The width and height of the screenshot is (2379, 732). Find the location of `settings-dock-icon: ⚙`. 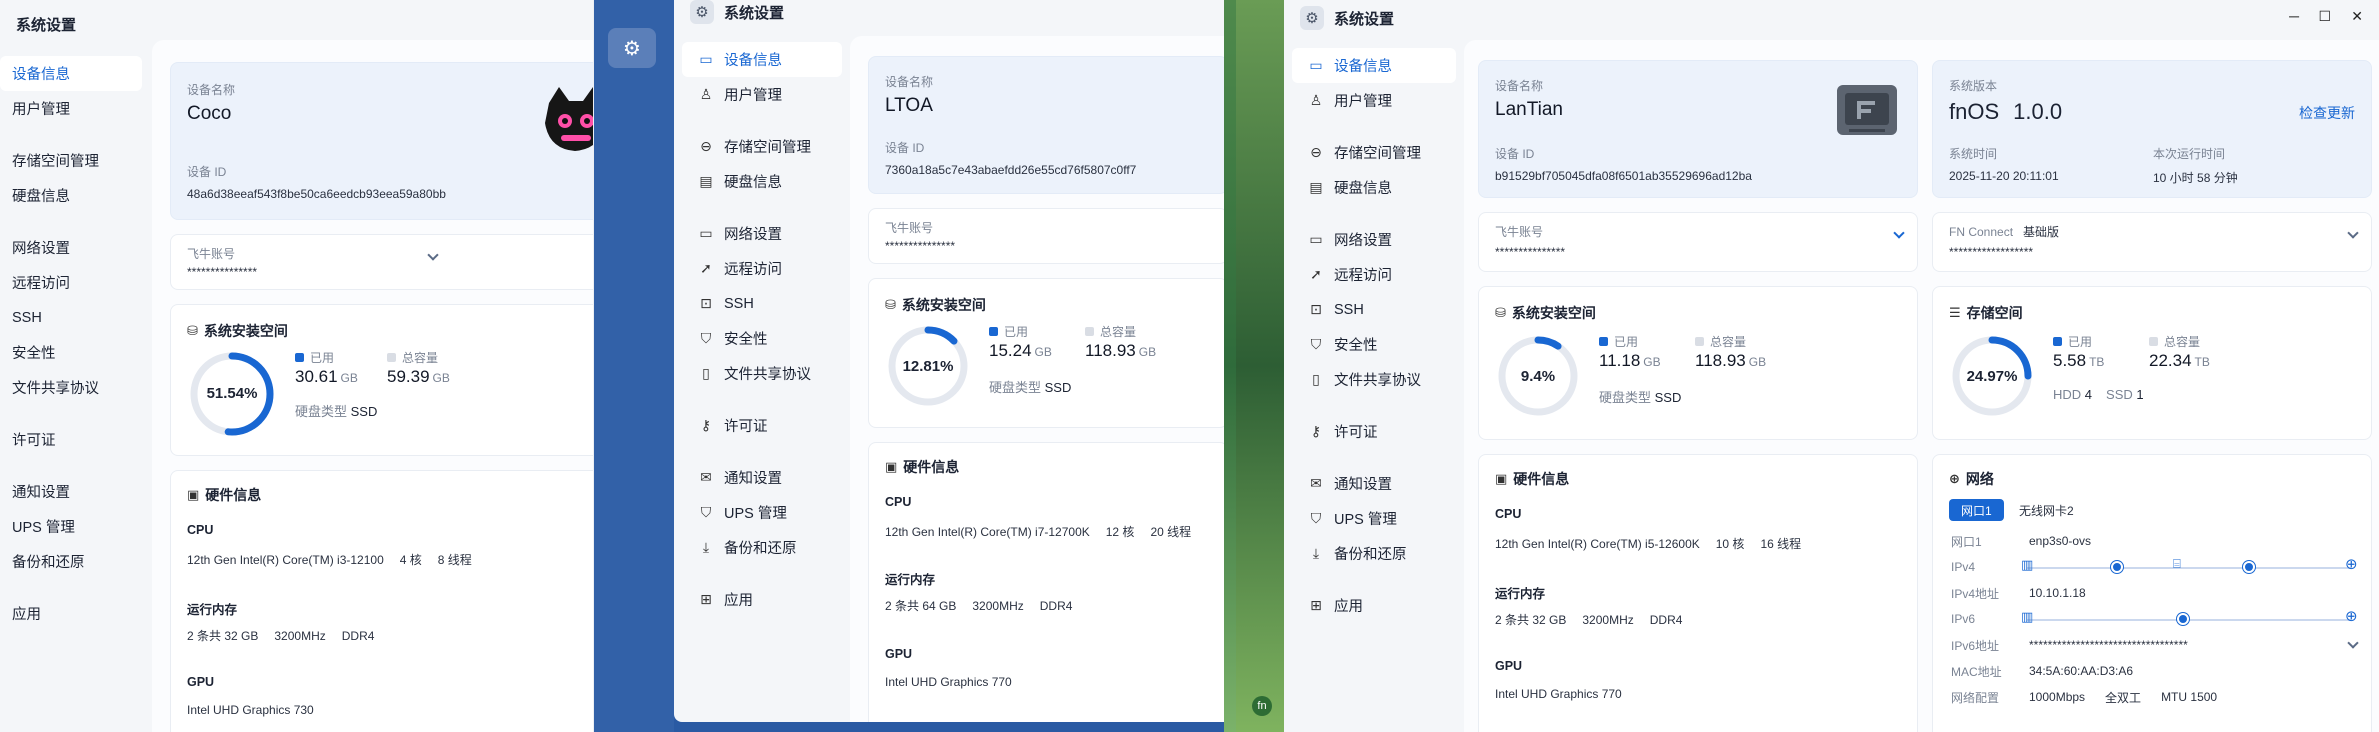

settings-dock-icon: ⚙ is located at coordinates (632, 48).